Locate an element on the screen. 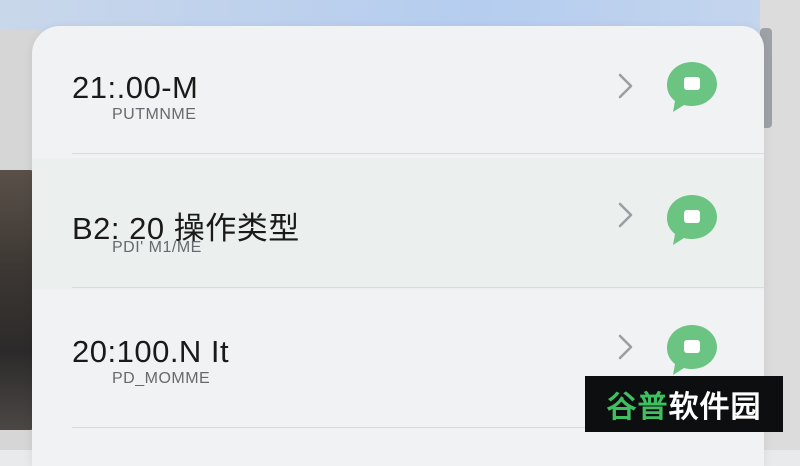 This screenshot has height=466, width=800. item-title: 21:.00-M is located at coordinates (135, 87).